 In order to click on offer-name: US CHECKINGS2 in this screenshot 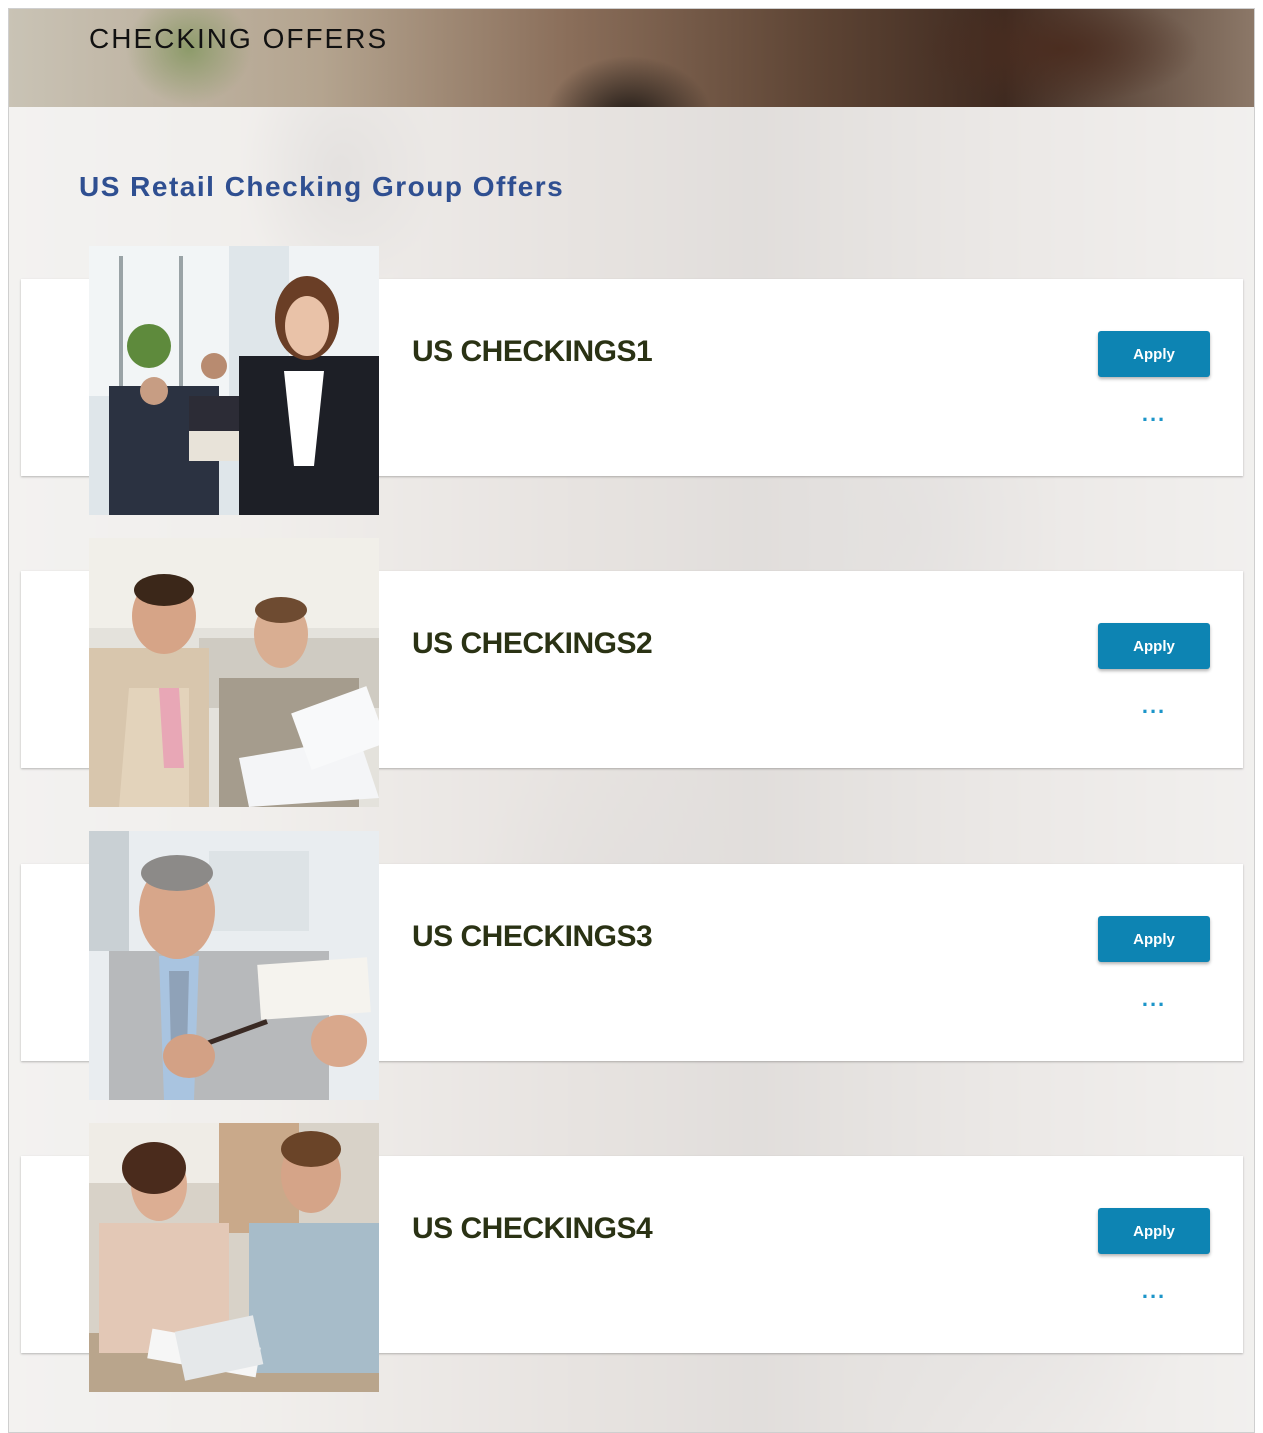, I will do `click(532, 643)`.